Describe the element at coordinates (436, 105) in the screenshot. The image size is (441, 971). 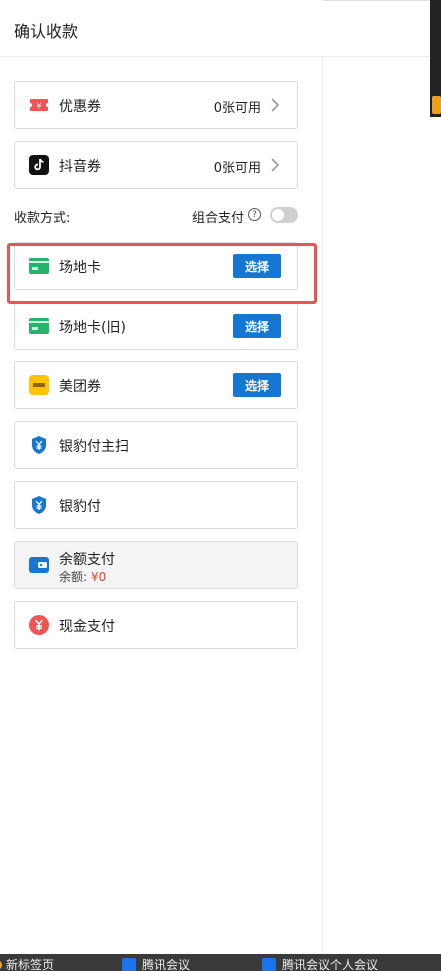
I see `app-icon` at that location.